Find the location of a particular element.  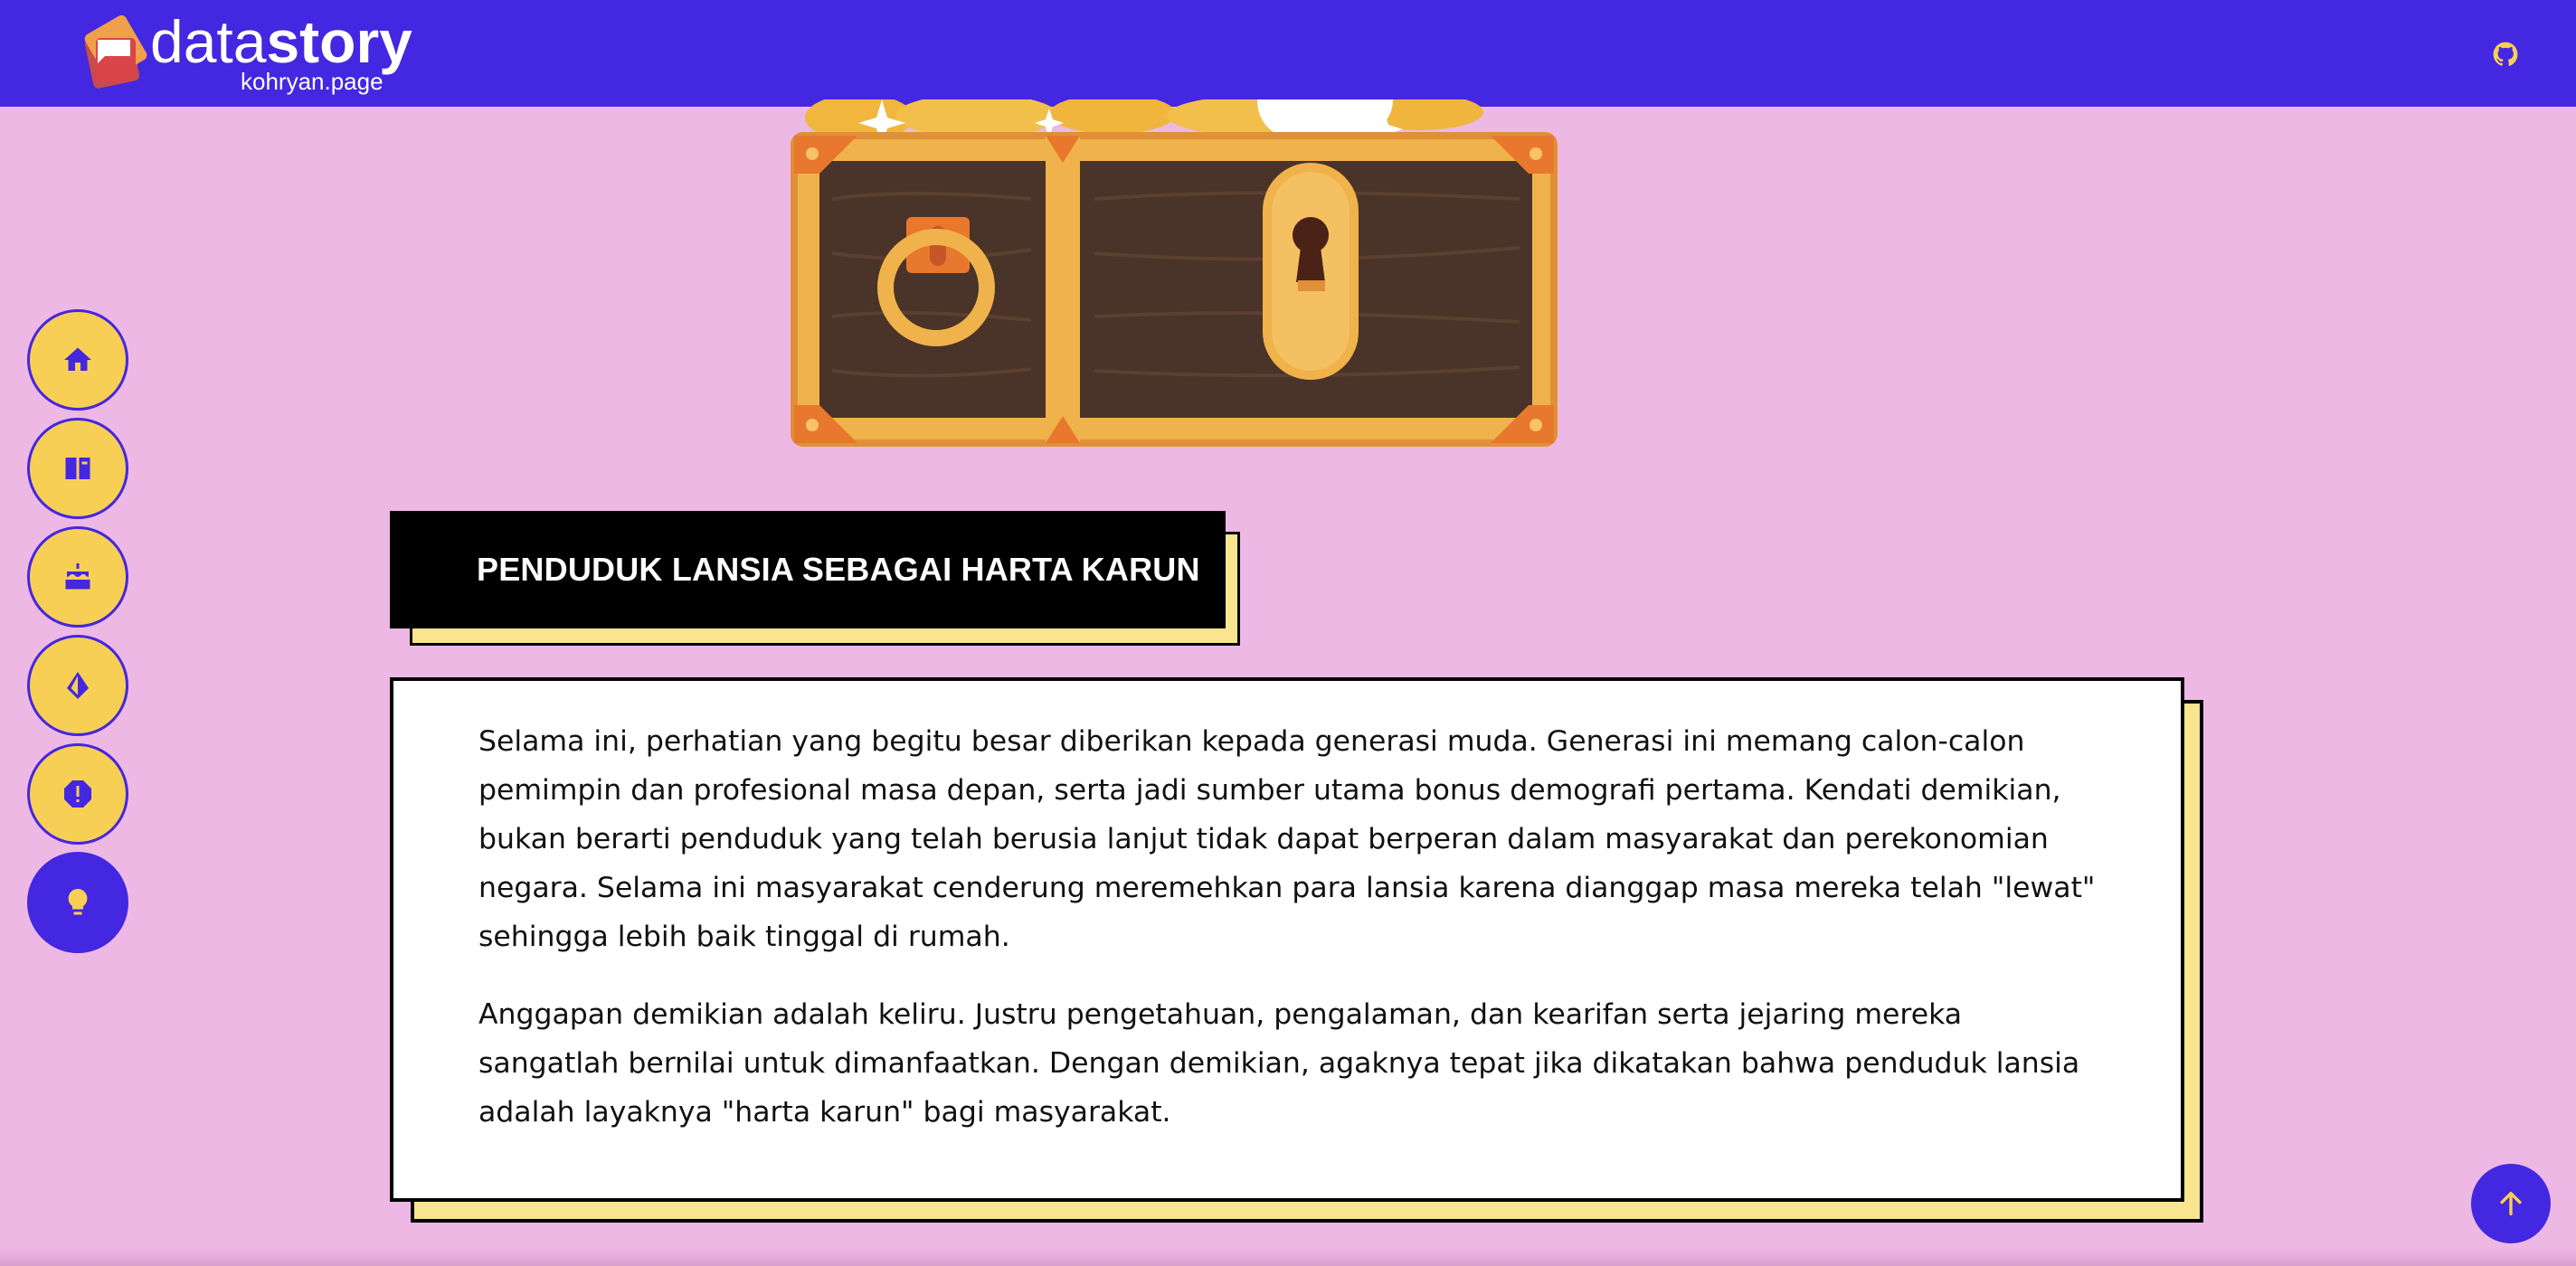

nav-cake-button is located at coordinates (78, 577).